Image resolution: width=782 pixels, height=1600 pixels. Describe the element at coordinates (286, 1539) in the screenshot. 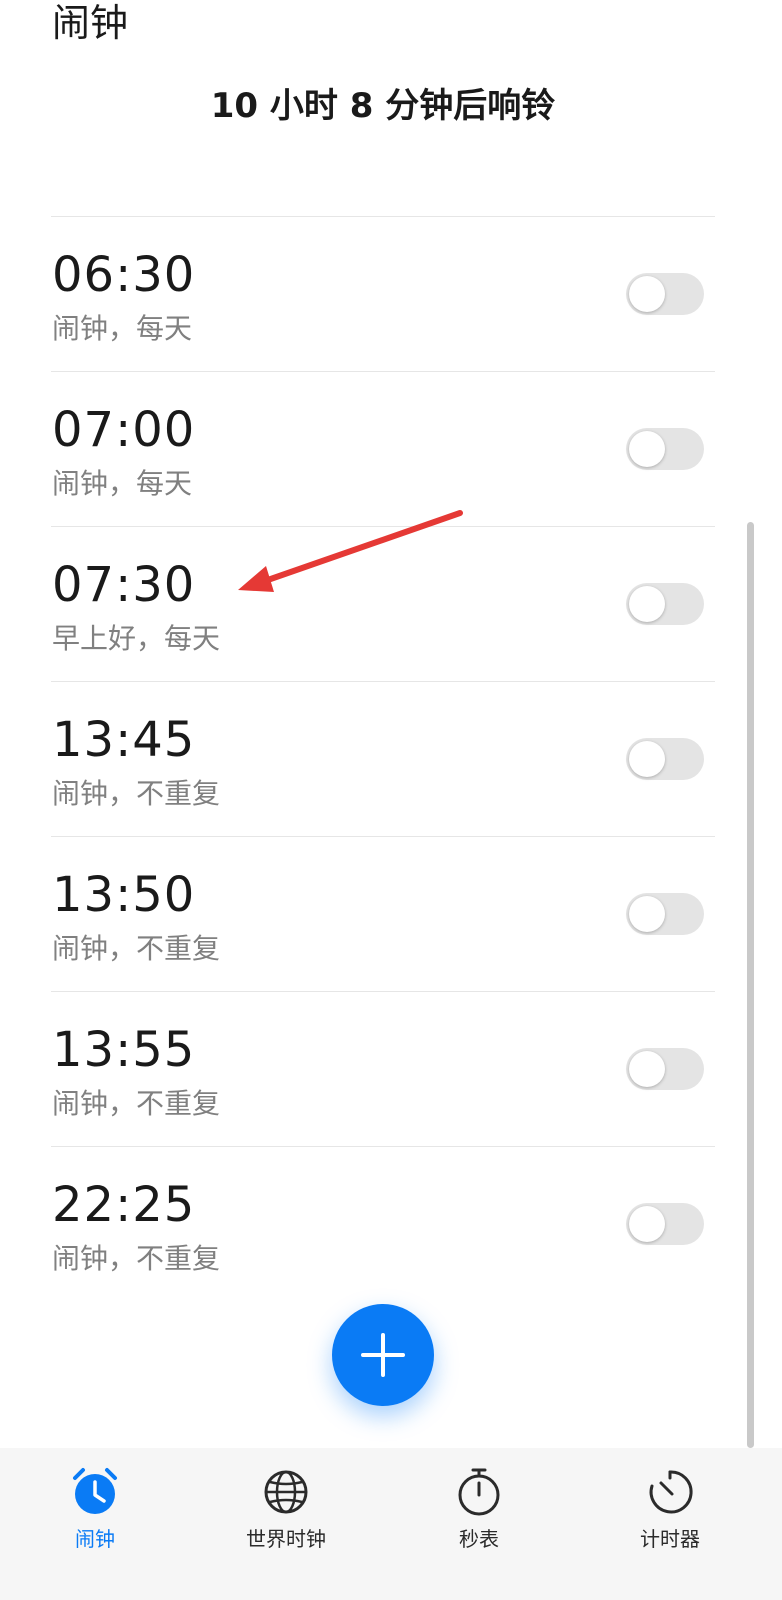

I see `nav-label: 世界时钟` at that location.